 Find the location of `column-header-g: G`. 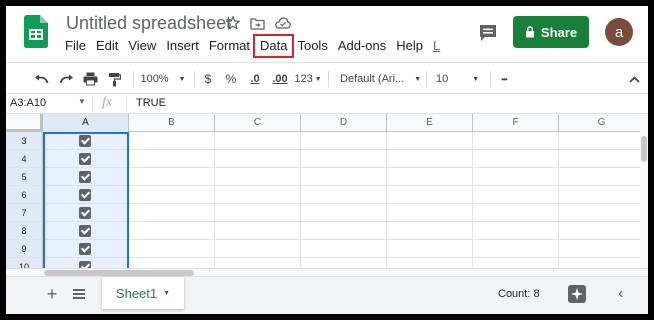

column-header-g: G is located at coordinates (599, 123).